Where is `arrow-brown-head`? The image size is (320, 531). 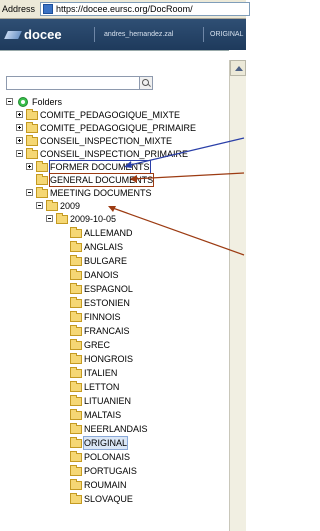 arrow-brown-head is located at coordinates (133, 179).